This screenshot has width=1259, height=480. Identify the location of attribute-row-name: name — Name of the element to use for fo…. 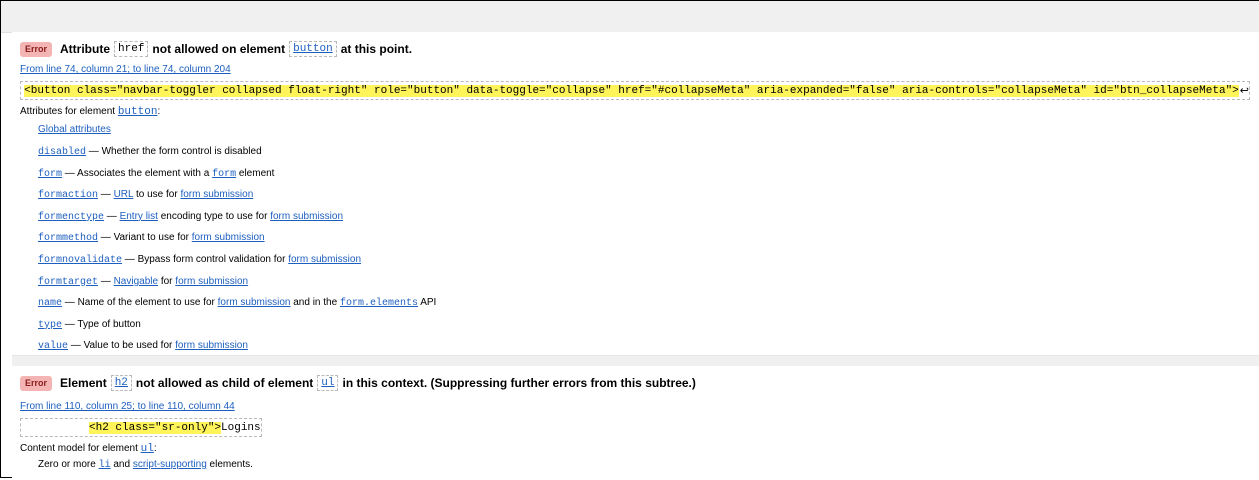
(237, 303).